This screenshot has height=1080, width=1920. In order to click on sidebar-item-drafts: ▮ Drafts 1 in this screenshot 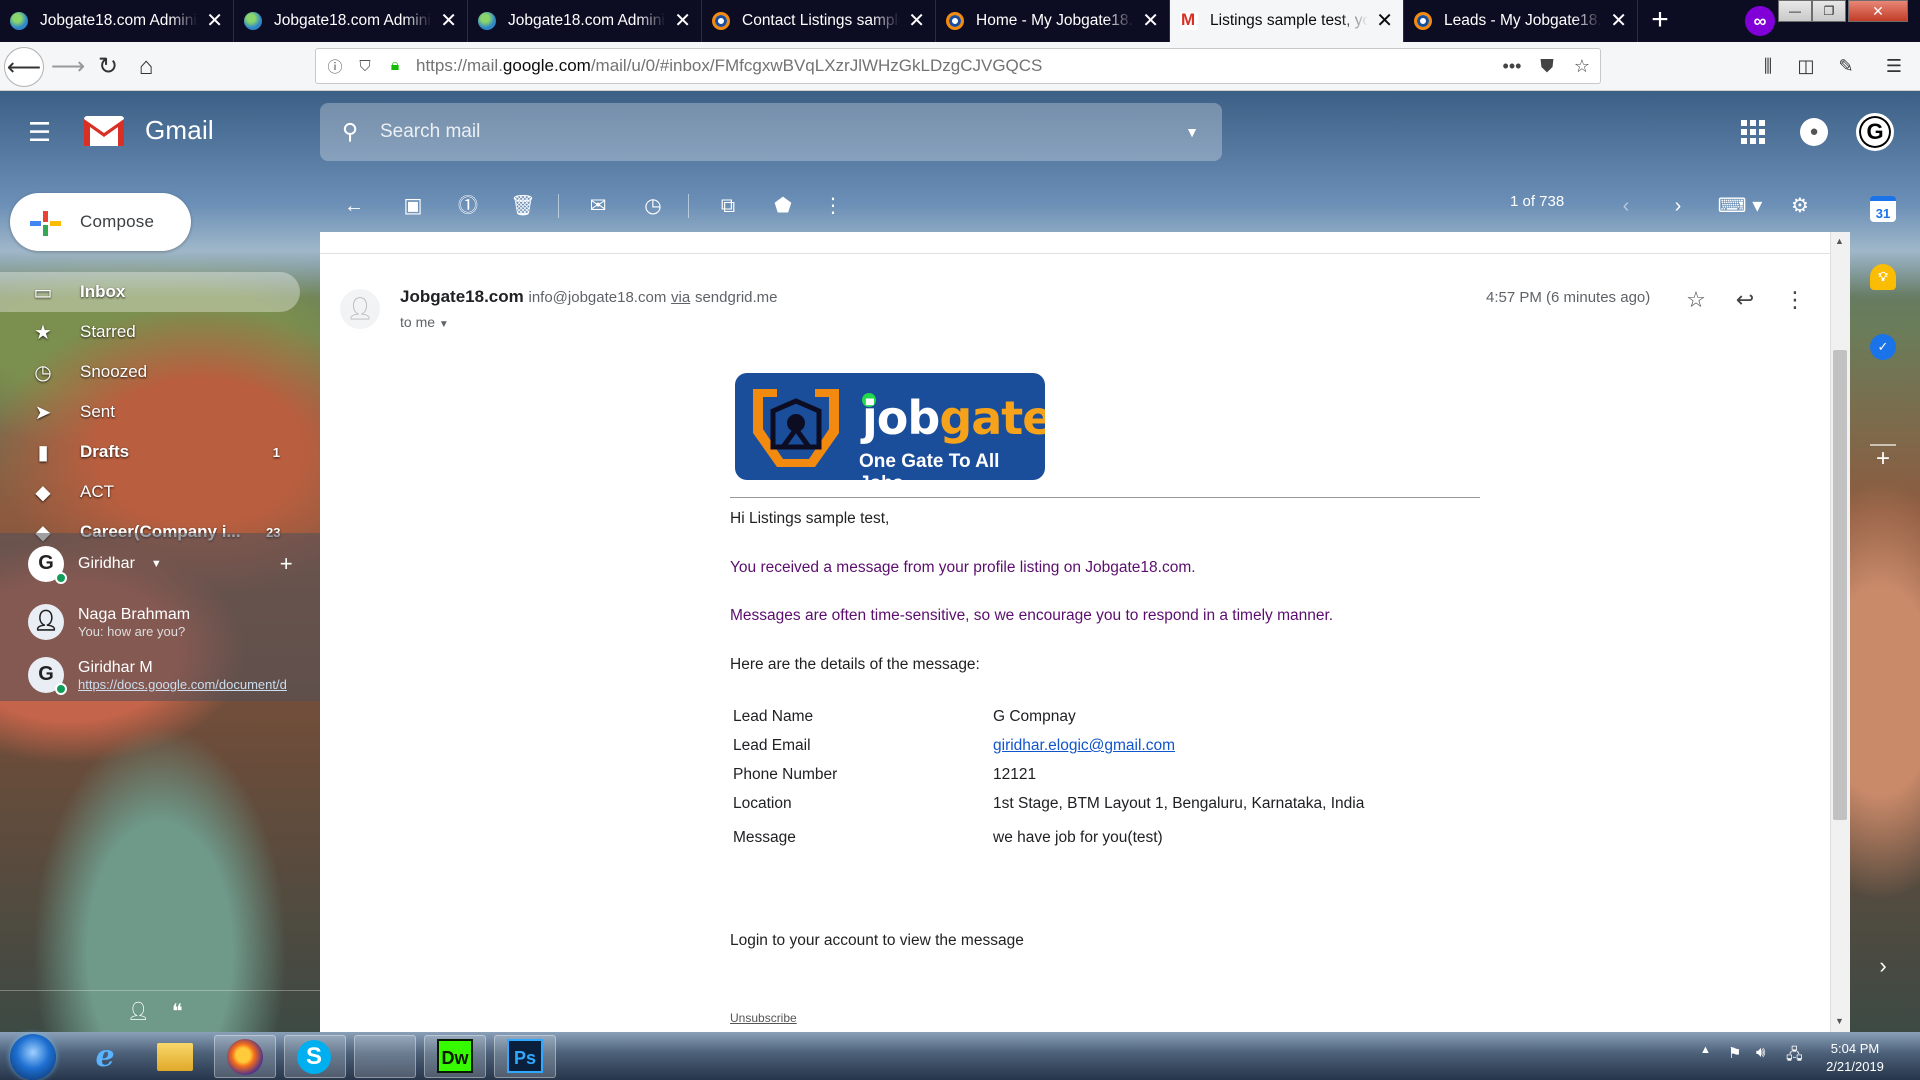, I will do `click(150, 452)`.